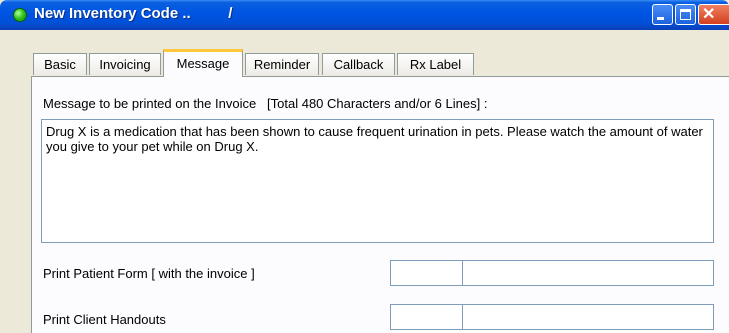  I want to click on close-icon: ✕, so click(709, 14).